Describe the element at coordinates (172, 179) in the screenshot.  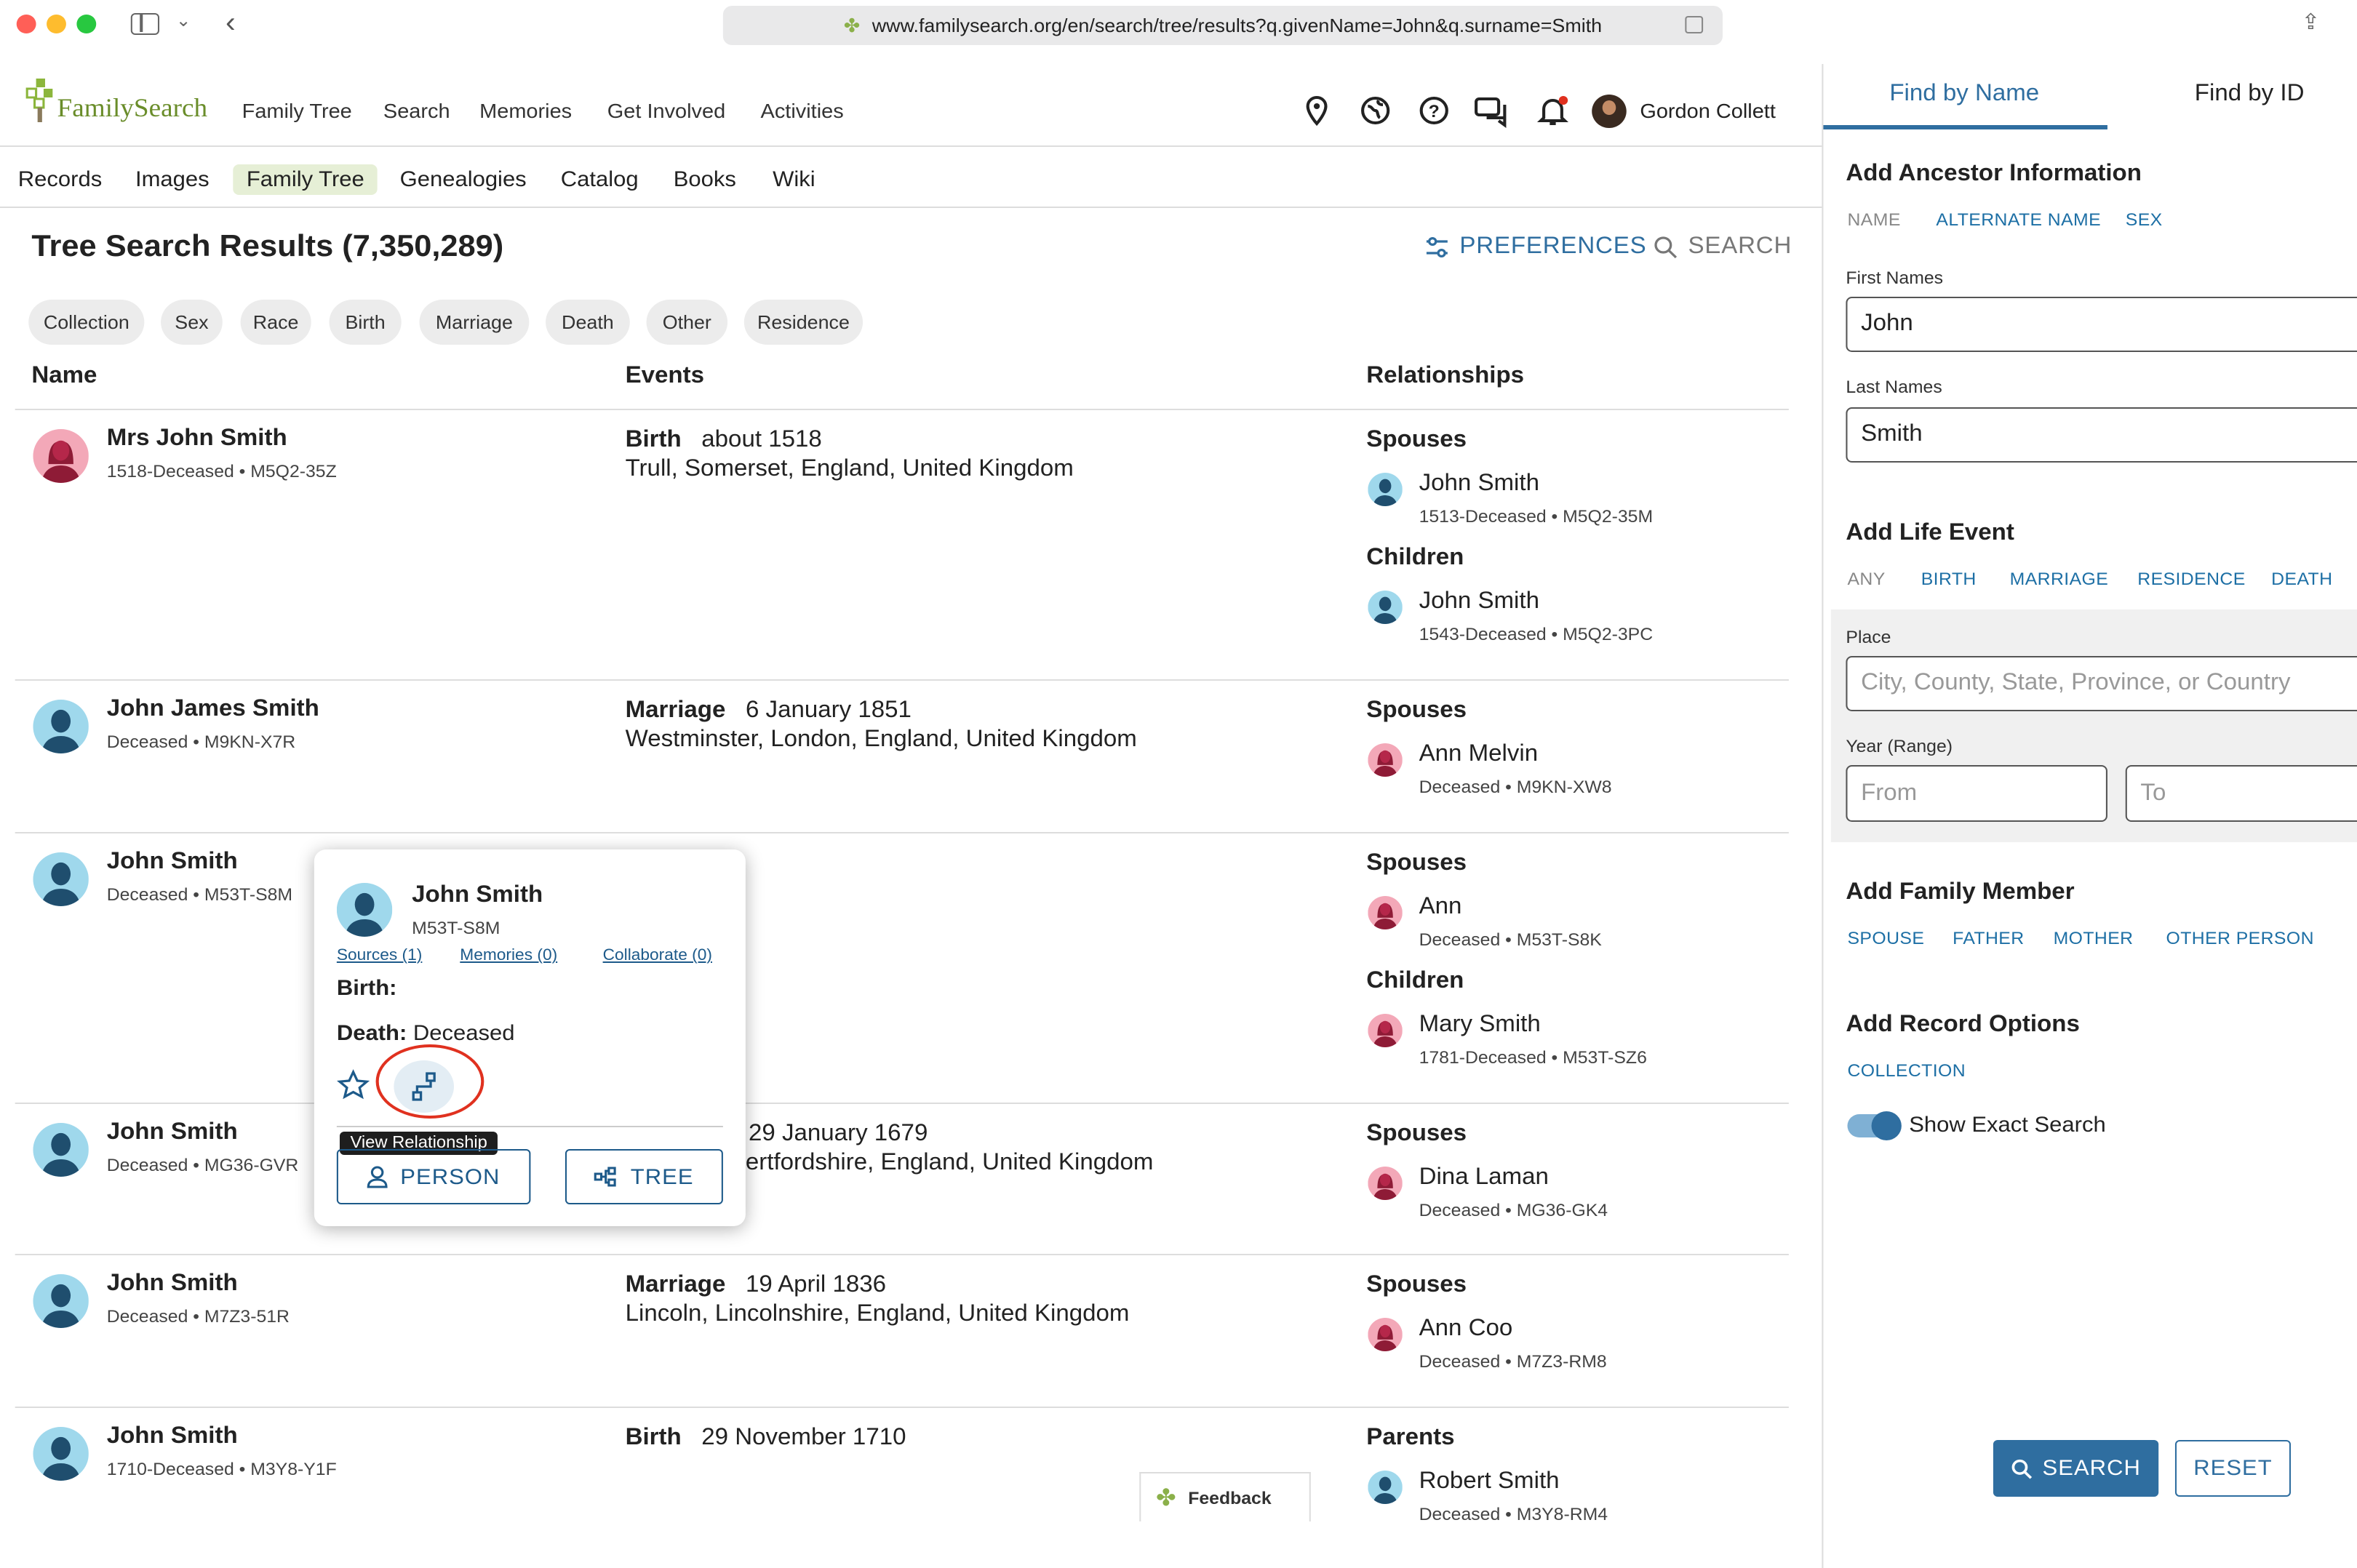
I see `subnav-images: Images` at that location.